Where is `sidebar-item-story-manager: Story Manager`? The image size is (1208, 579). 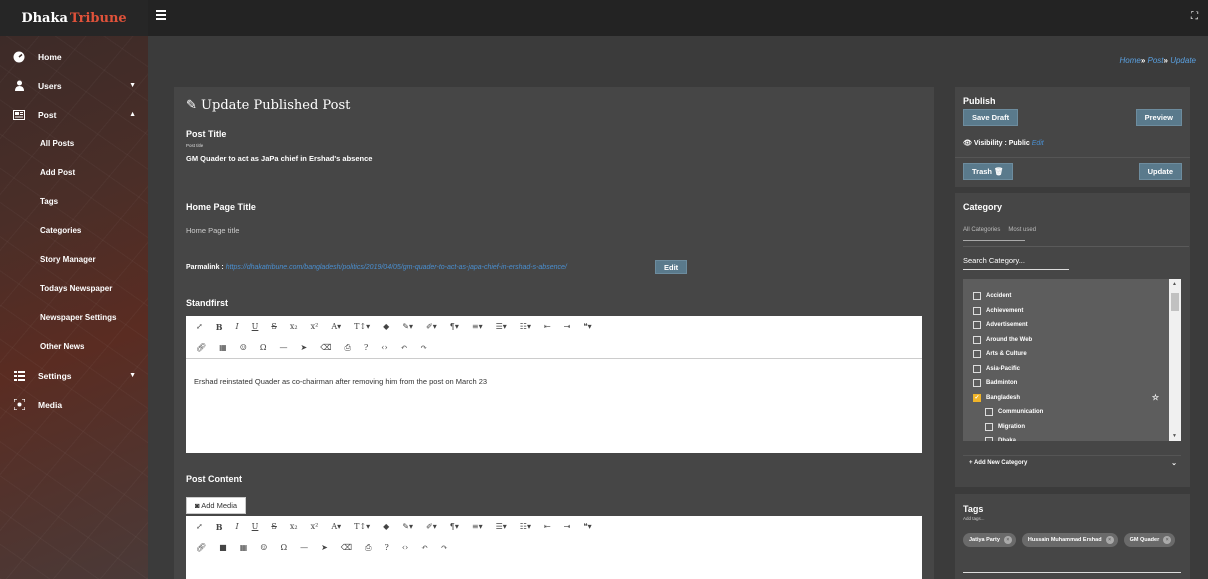 sidebar-item-story-manager: Story Manager is located at coordinates (74, 259).